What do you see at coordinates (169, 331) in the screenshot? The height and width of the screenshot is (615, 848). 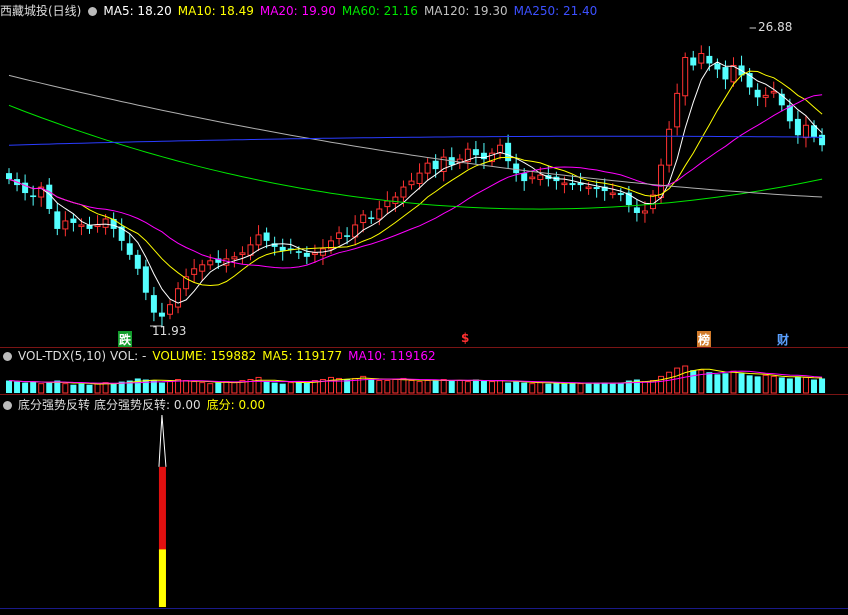 I see `low-price-label: 11.93` at bounding box center [169, 331].